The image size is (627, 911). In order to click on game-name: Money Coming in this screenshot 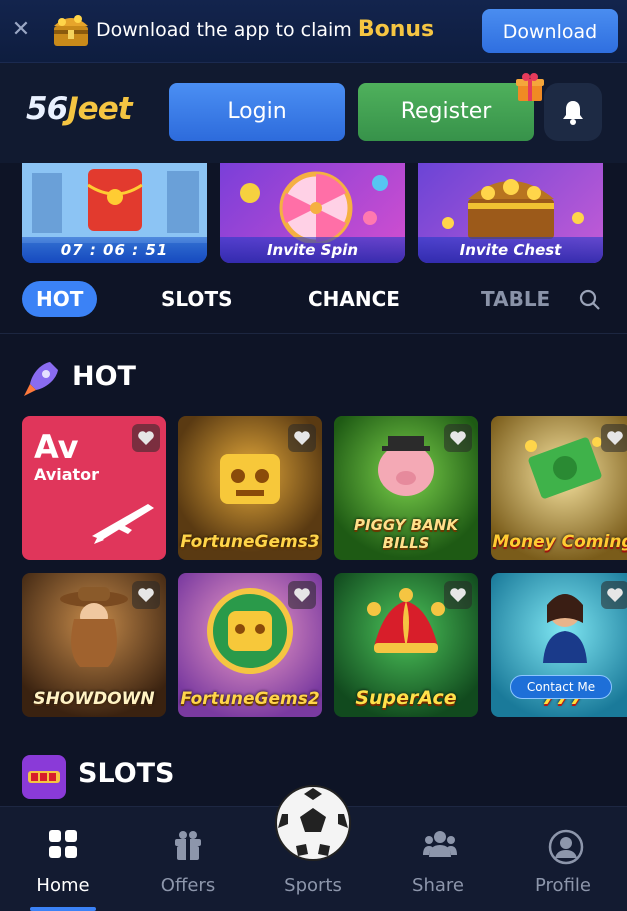, I will do `click(559, 542)`.